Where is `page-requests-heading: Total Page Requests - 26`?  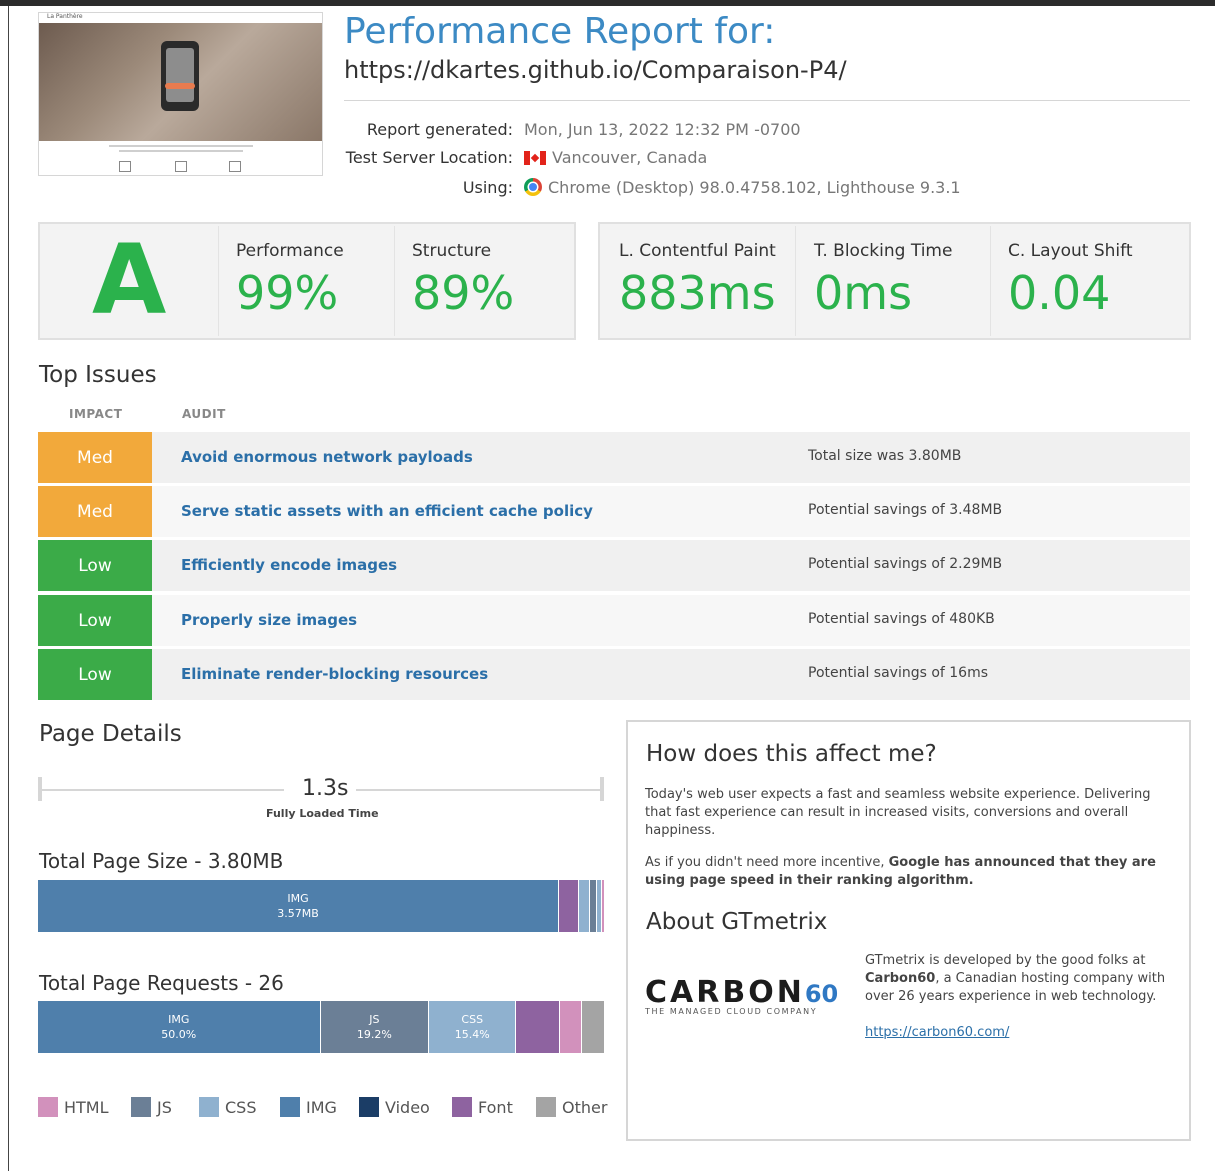
page-requests-heading: Total Page Requests - 26 is located at coordinates (161, 983).